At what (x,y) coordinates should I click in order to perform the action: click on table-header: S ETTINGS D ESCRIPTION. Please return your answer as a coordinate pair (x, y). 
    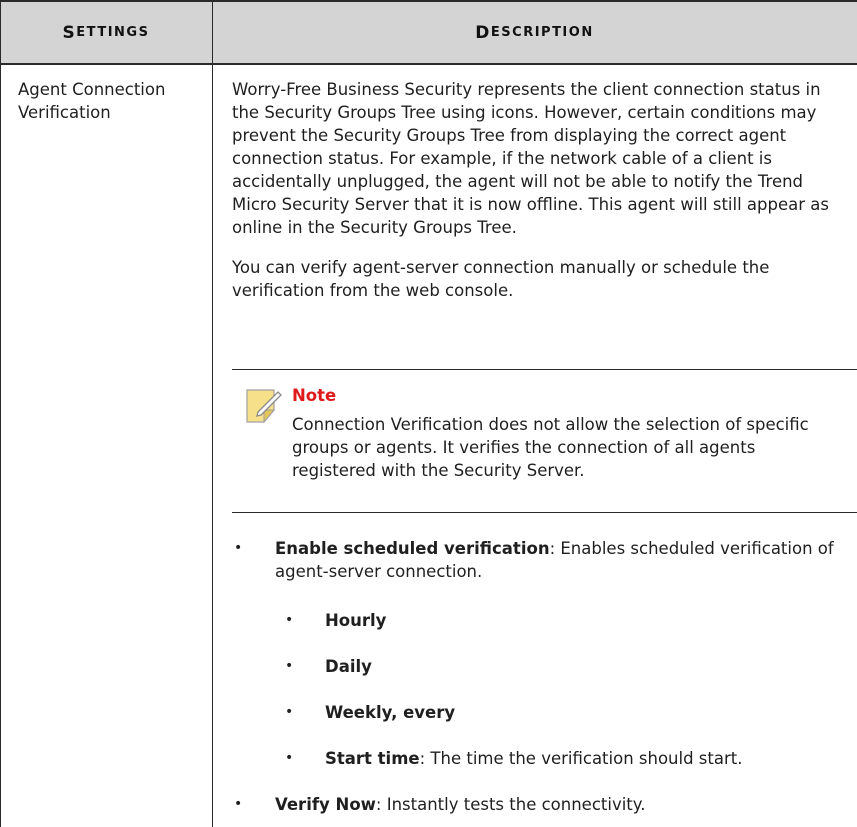
    Looking at the image, I should click on (428, 32).